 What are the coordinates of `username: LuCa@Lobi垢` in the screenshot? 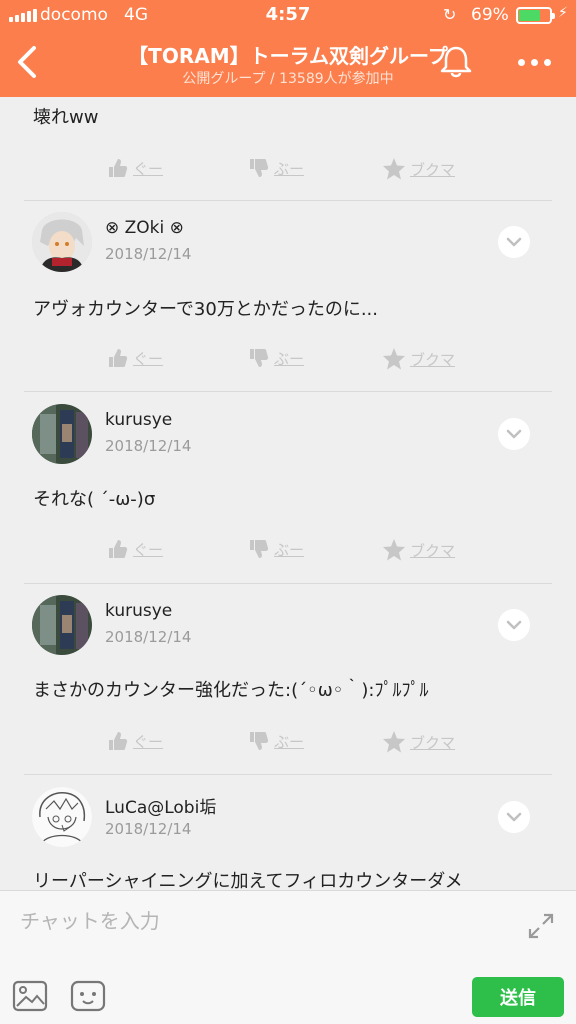 It's located at (160, 805).